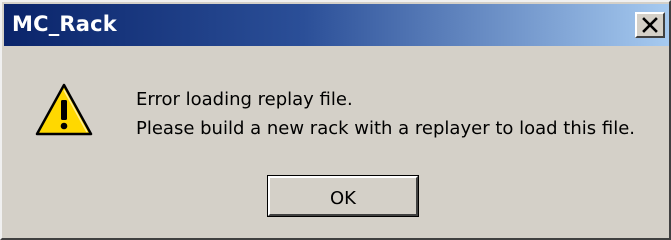 The width and height of the screenshot is (671, 240). I want to click on window-title: MC_Rack, so click(64, 24).